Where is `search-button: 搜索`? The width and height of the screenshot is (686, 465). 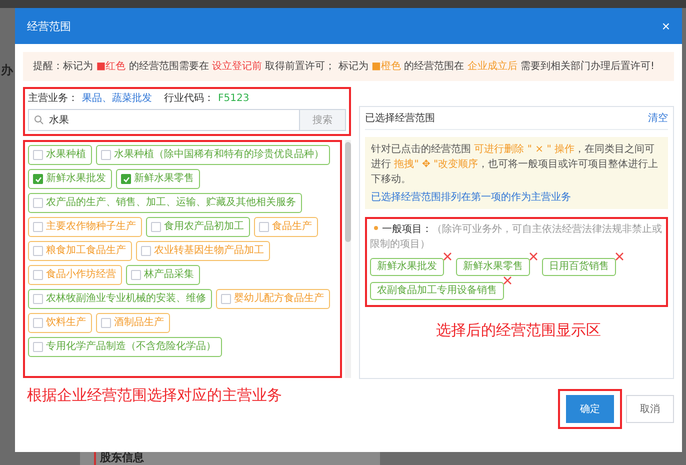
search-button: 搜索 is located at coordinates (323, 120).